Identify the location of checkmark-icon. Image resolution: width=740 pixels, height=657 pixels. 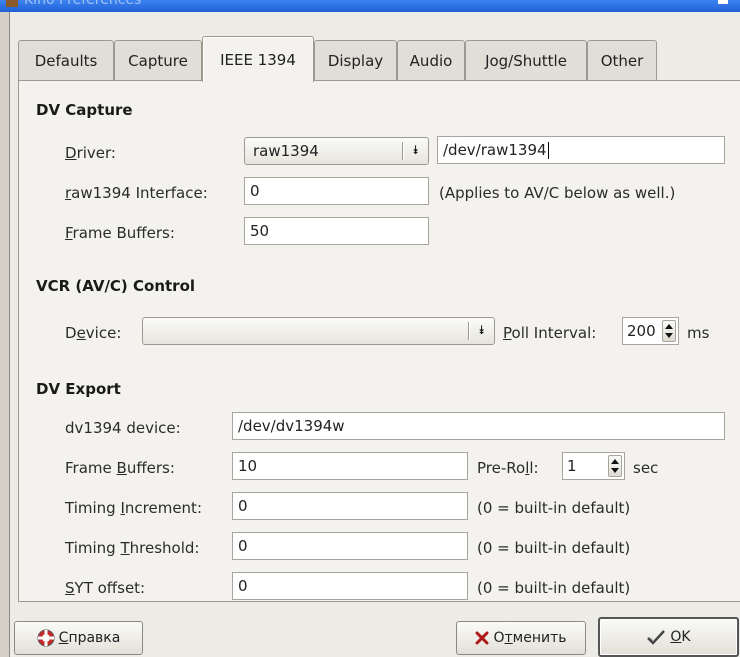
(656, 637).